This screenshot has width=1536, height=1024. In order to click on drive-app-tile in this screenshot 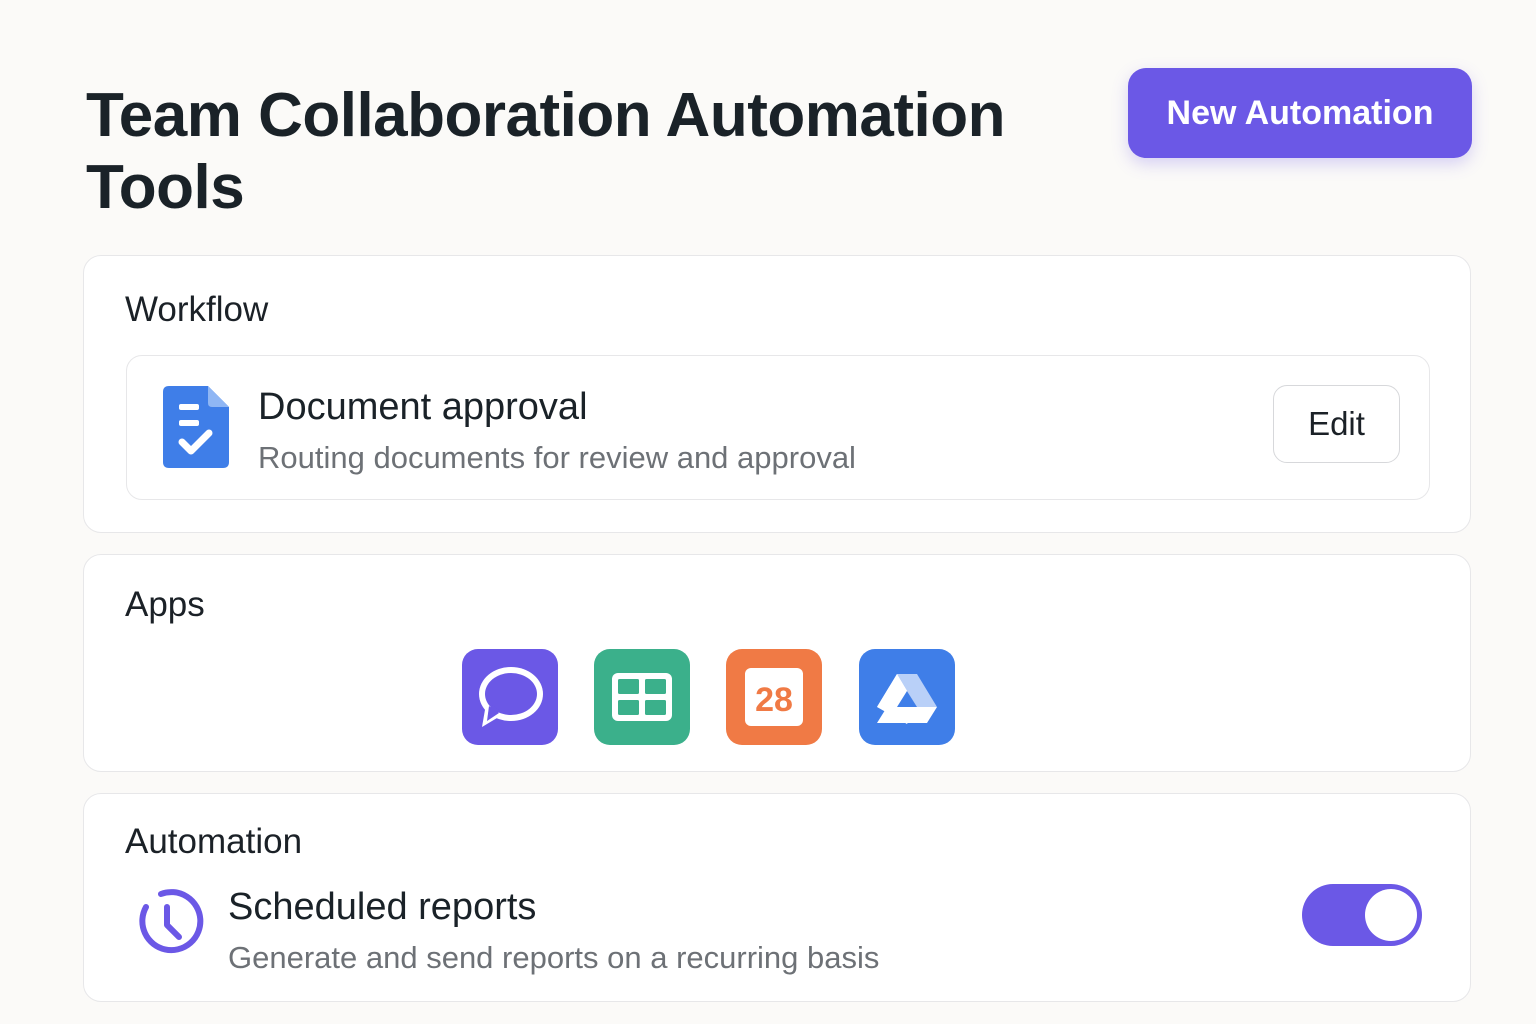, I will do `click(907, 697)`.